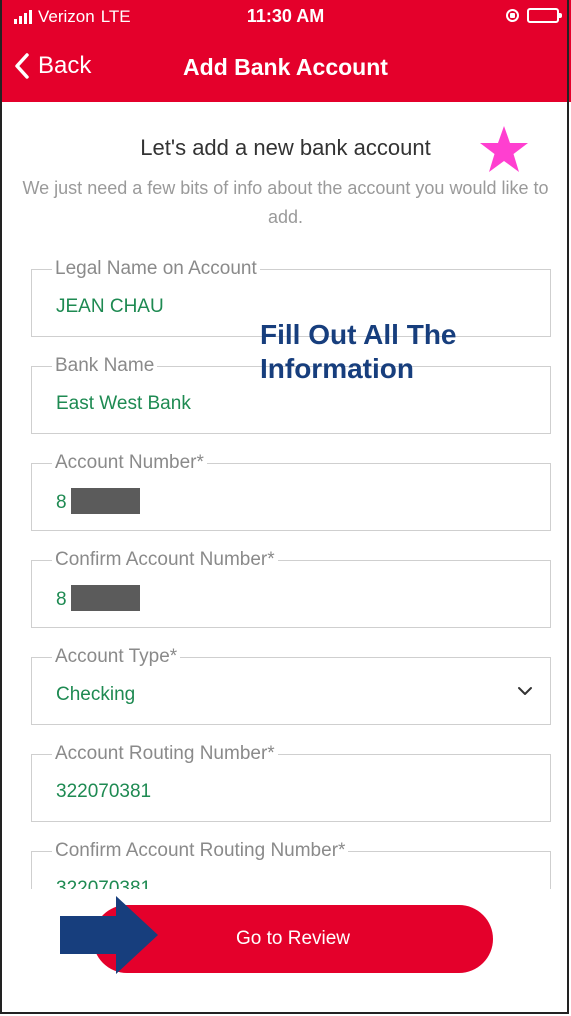 The height and width of the screenshot is (1016, 571). I want to click on routing-number-value: 322070381, so click(104, 791).